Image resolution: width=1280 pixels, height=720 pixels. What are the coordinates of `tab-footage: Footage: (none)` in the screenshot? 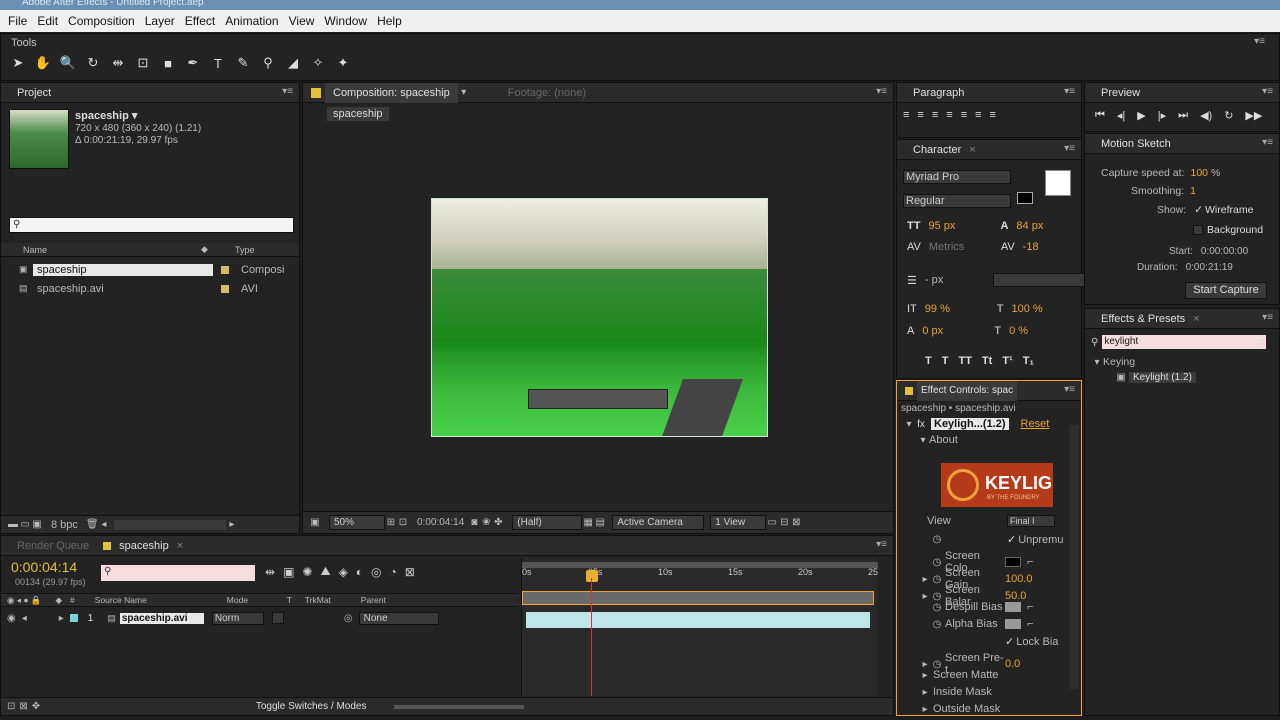 It's located at (547, 93).